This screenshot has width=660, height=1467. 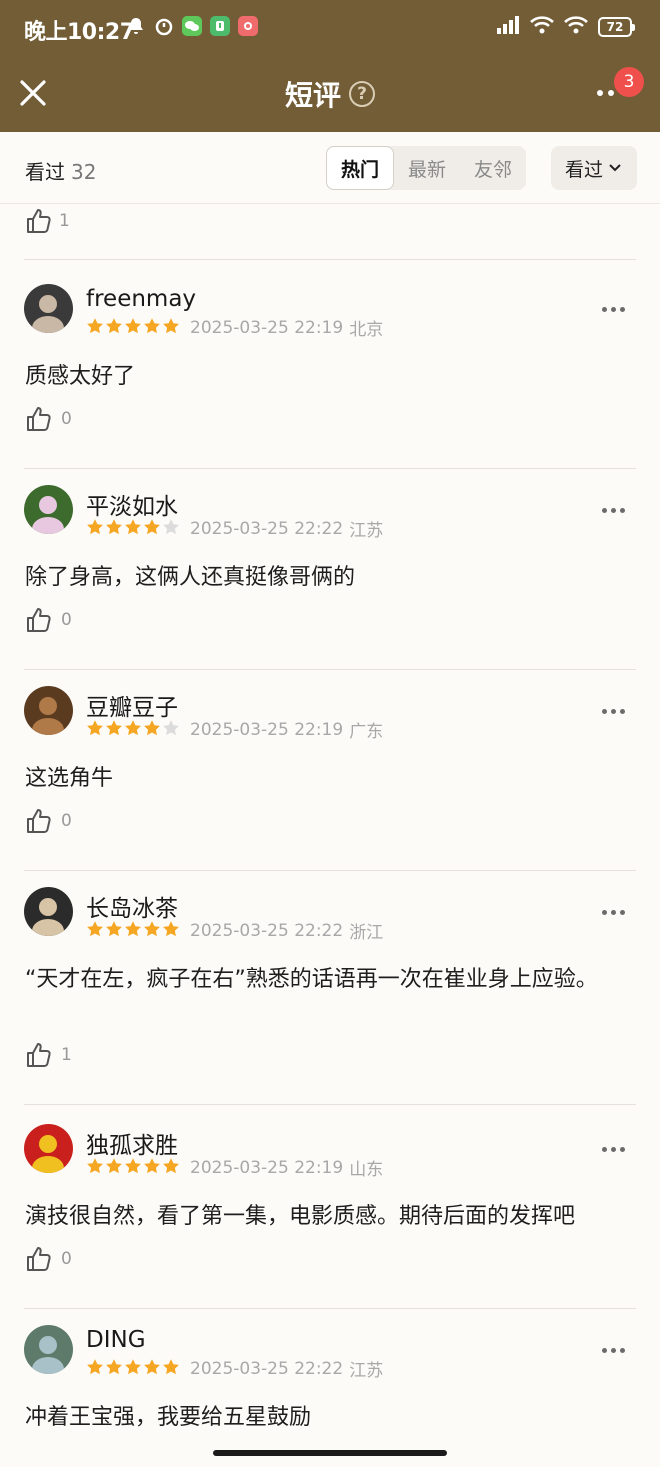 I want to click on review-location: 浙江, so click(x=366, y=933).